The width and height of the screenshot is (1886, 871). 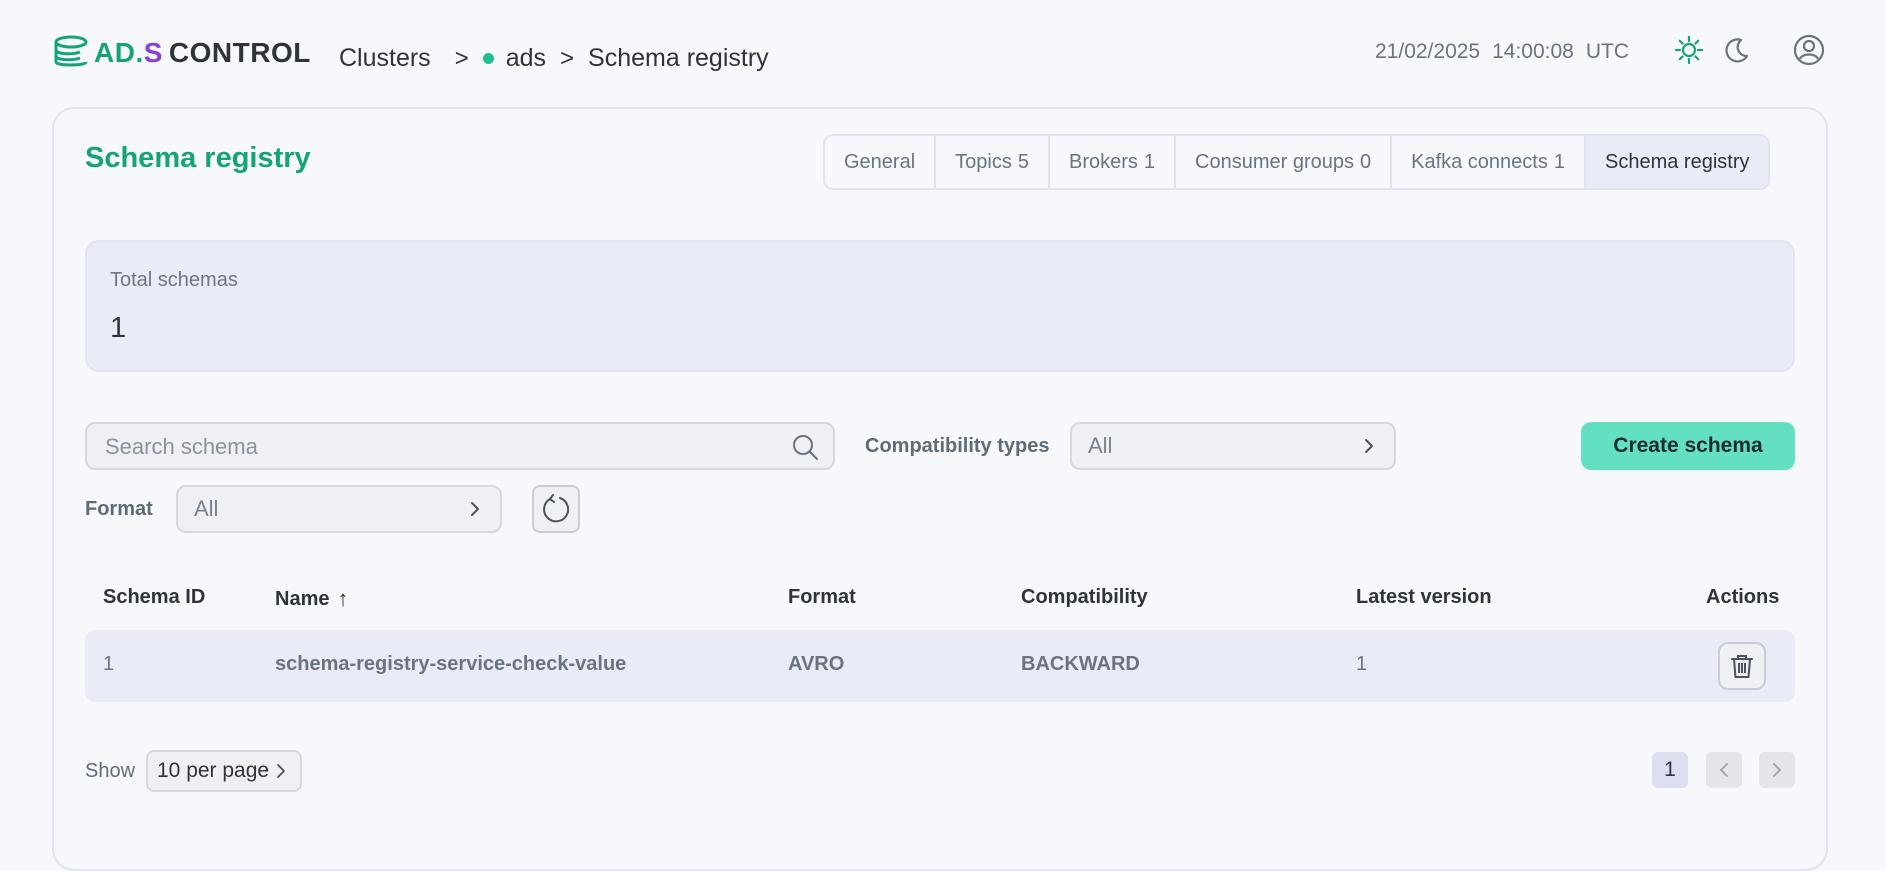 I want to click on compatibility-select-value: All, so click(x=1100, y=445).